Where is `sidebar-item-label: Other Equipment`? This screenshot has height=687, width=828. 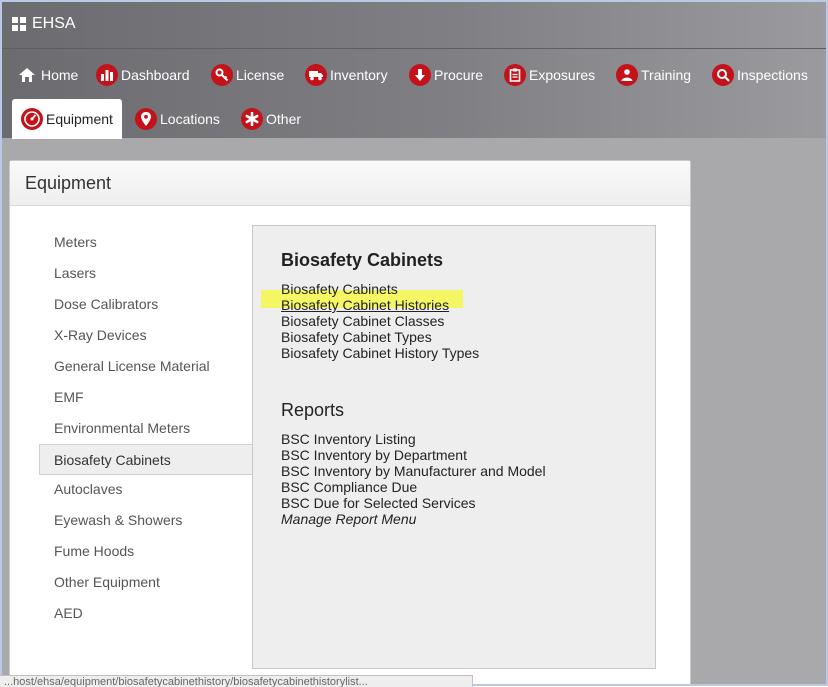
sidebar-item-label: Other Equipment is located at coordinates (107, 582).